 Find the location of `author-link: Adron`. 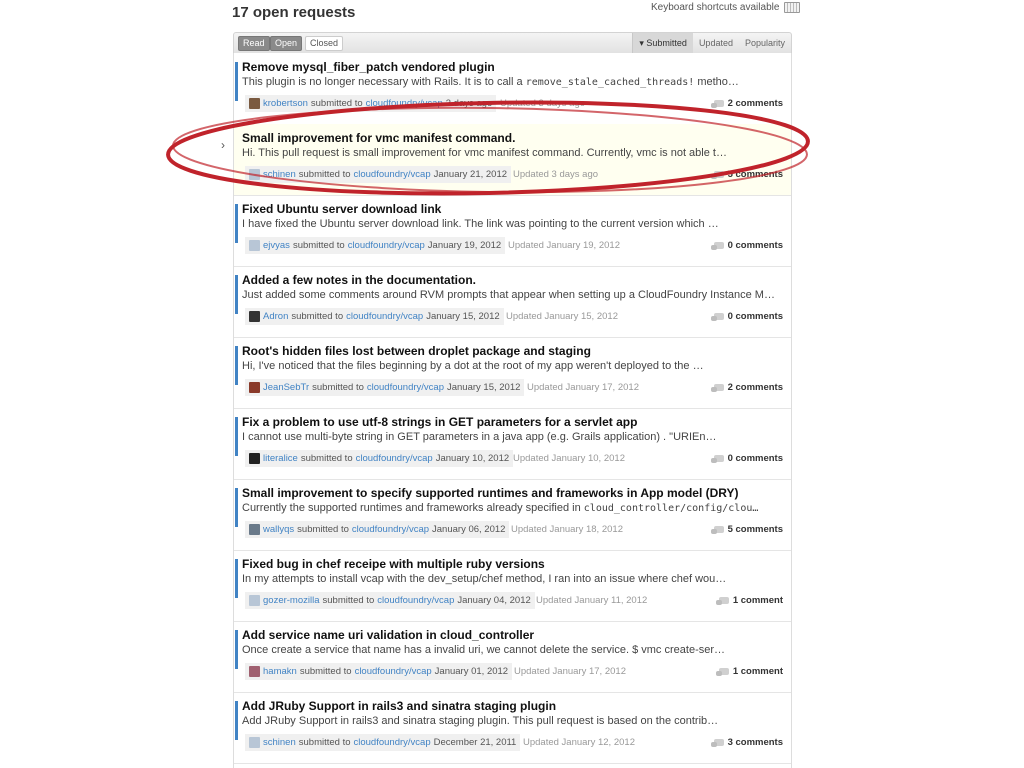

author-link: Adron is located at coordinates (275, 316).